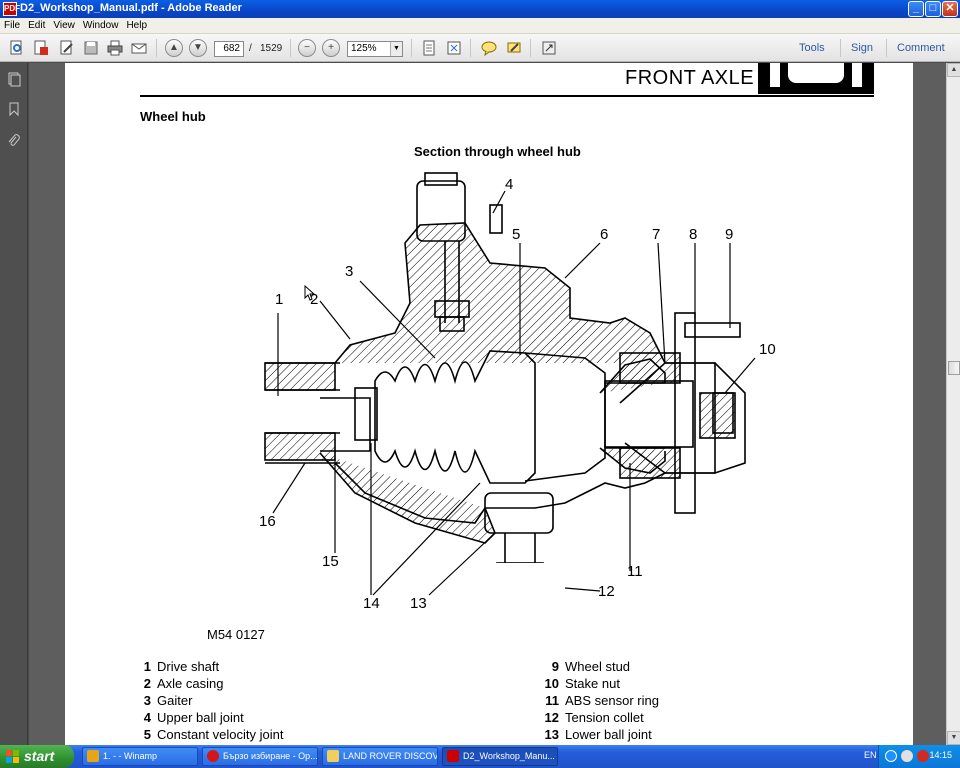 The image size is (960, 768). I want to click on start-button: start, so click(37, 756).